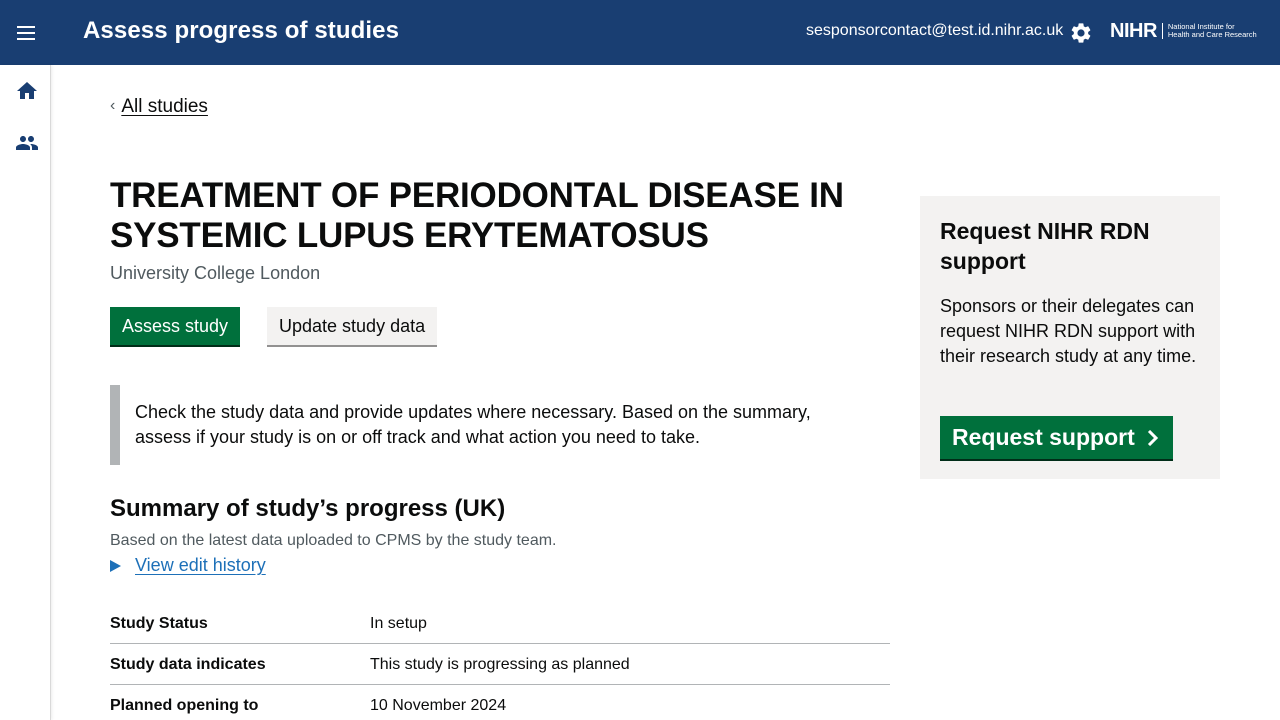  Describe the element at coordinates (188, 664) in the screenshot. I see `summary-key: Study data indicates` at that location.